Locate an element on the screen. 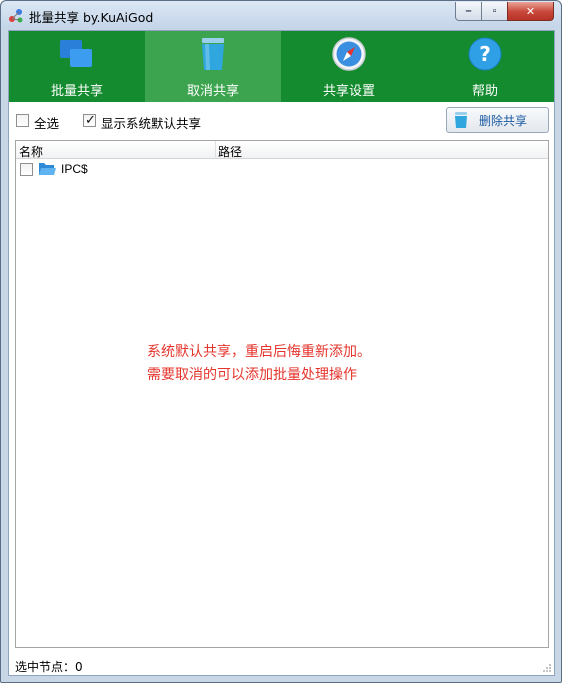  list-header: 名称 路径 is located at coordinates (282, 150).